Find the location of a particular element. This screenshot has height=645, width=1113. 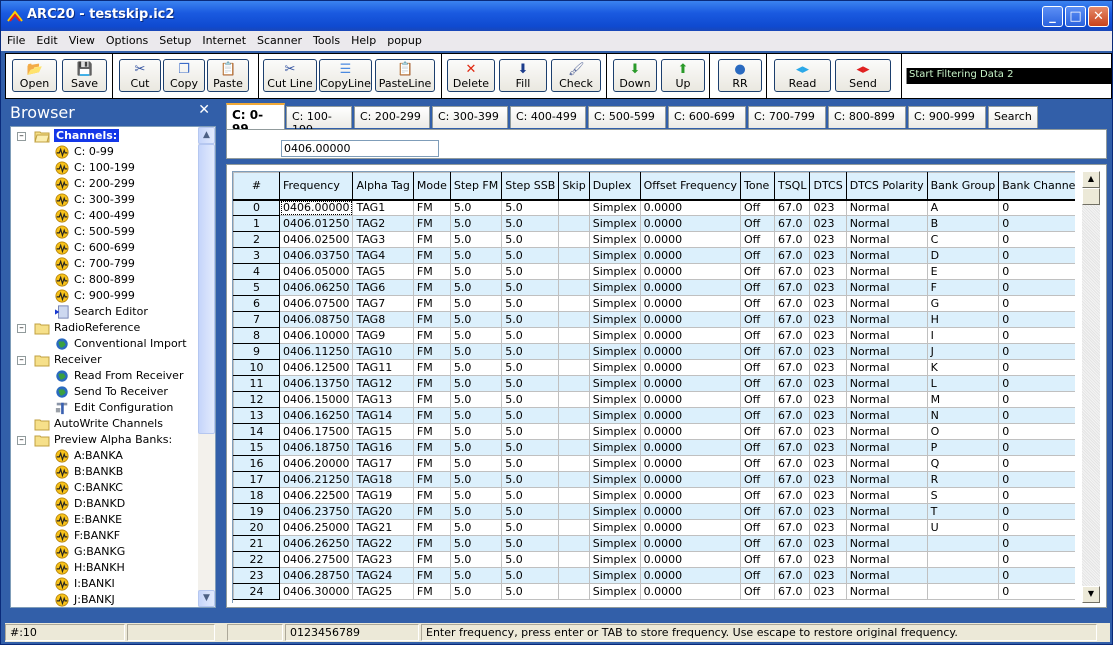

grid-scroll-down-icon: ▼ is located at coordinates (1091, 594).